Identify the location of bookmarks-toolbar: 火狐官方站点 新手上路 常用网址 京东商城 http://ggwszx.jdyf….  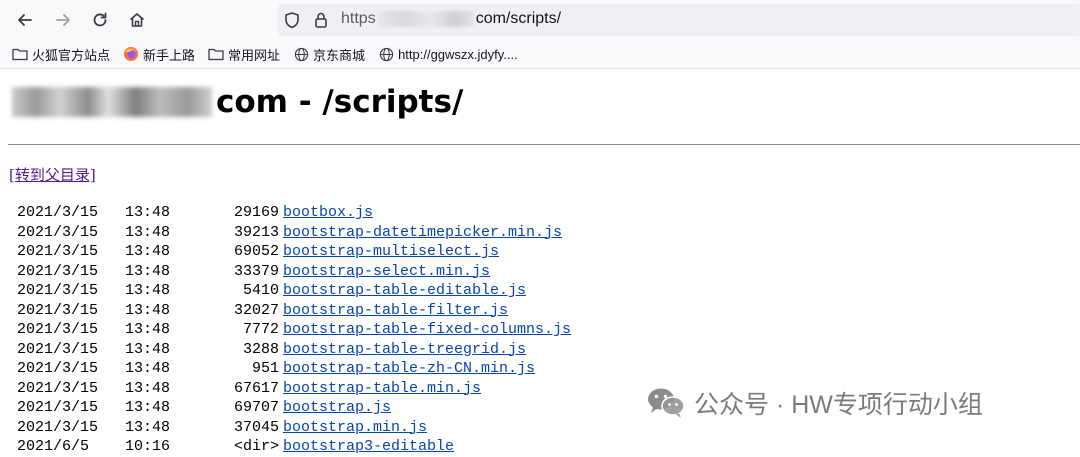
(540, 54).